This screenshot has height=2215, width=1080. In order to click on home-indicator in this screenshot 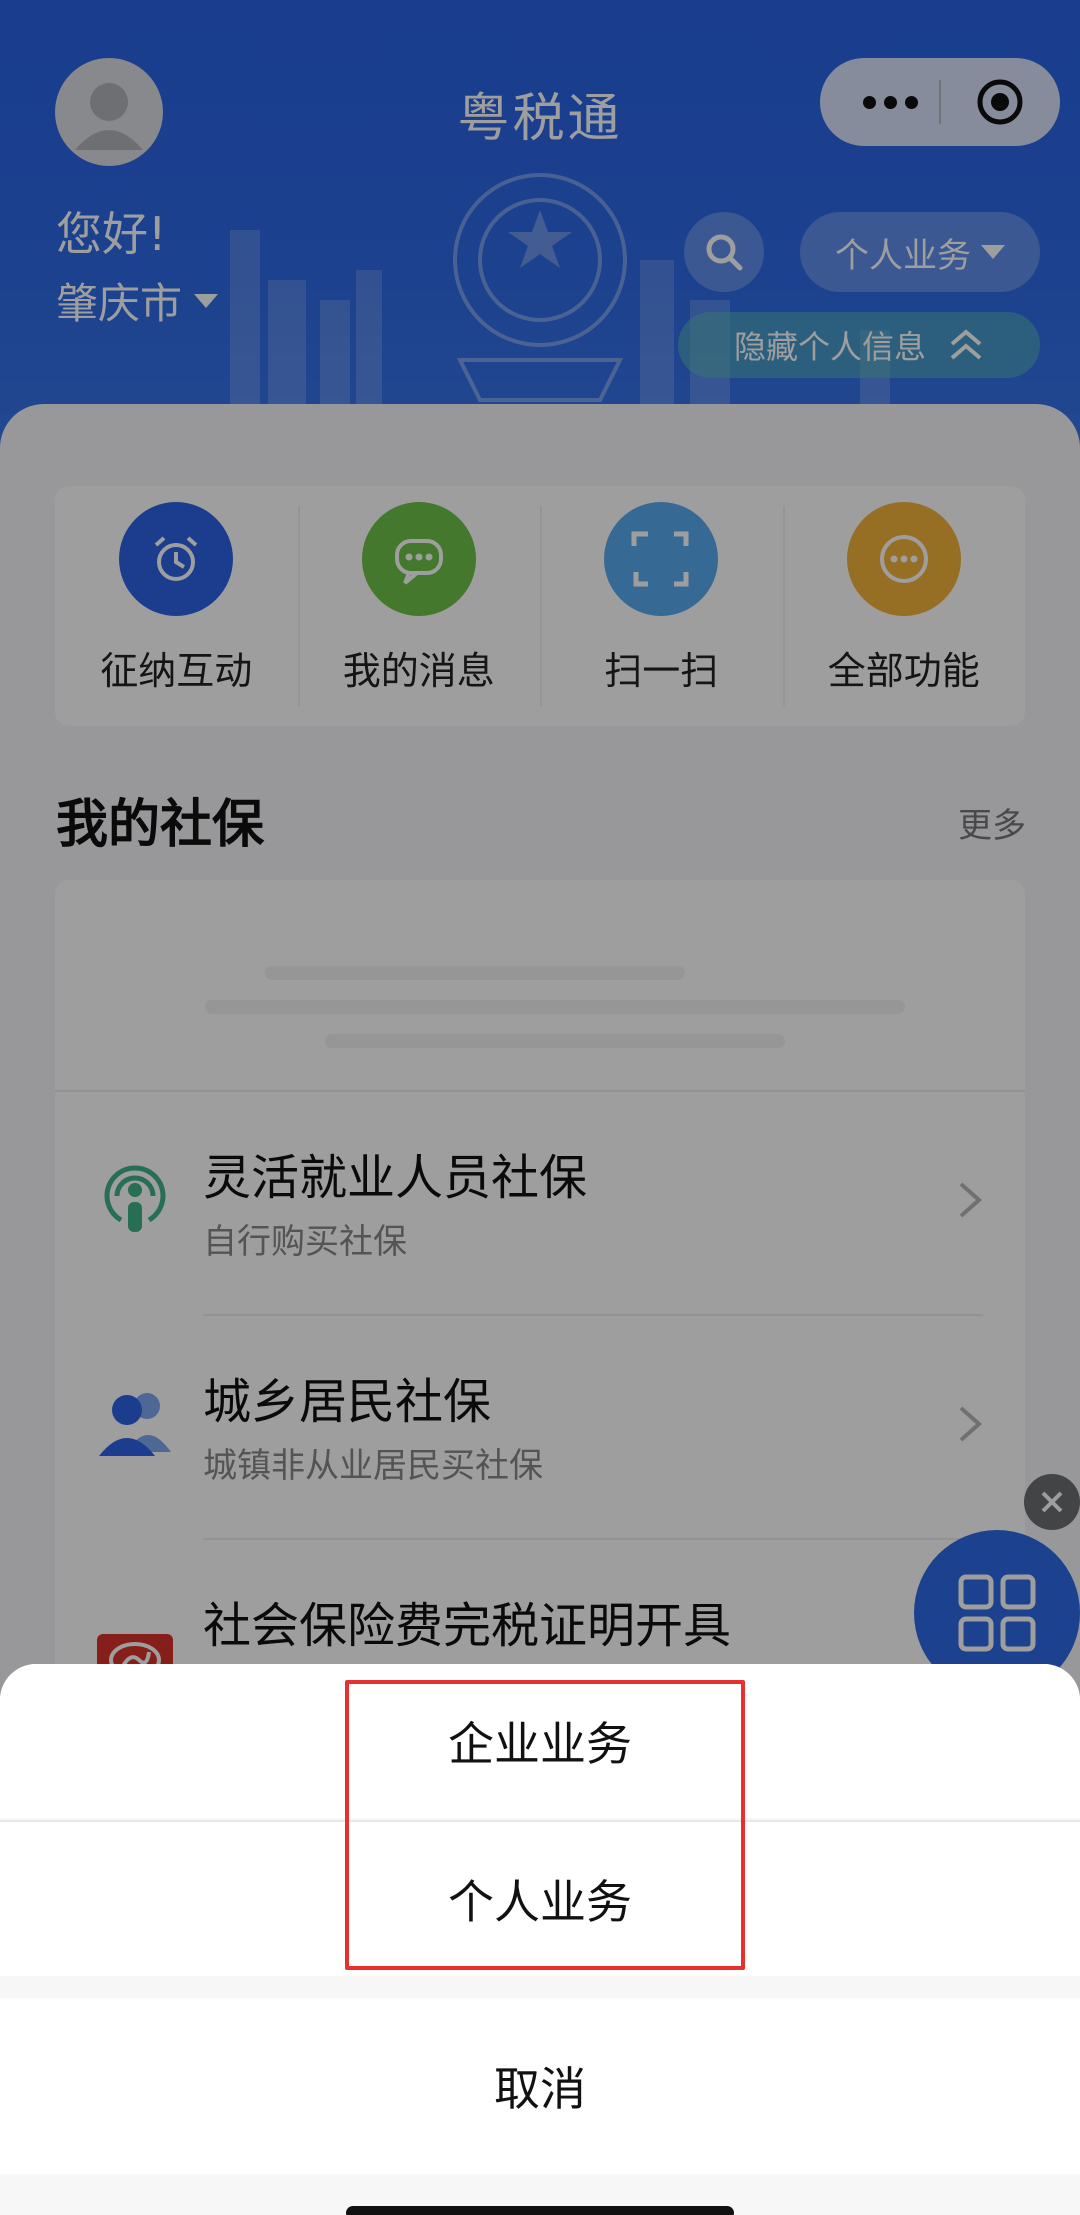, I will do `click(540, 2210)`.